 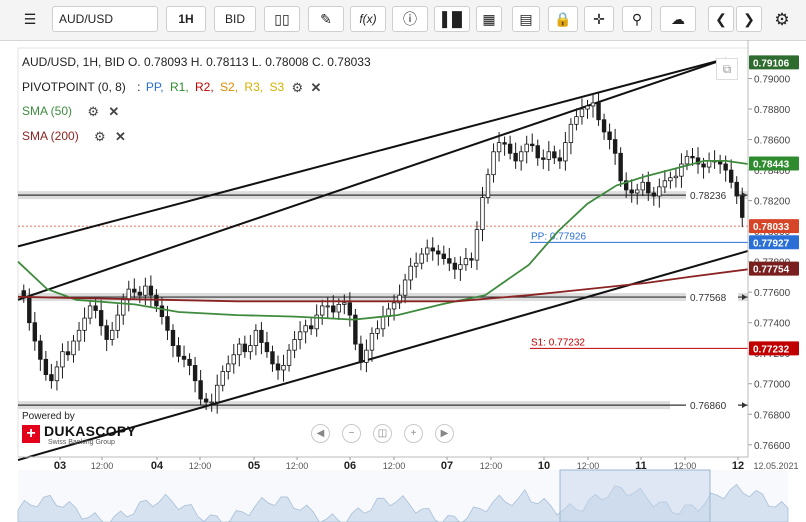 I want to click on zoom-button: ⚲, so click(x=637, y=19).